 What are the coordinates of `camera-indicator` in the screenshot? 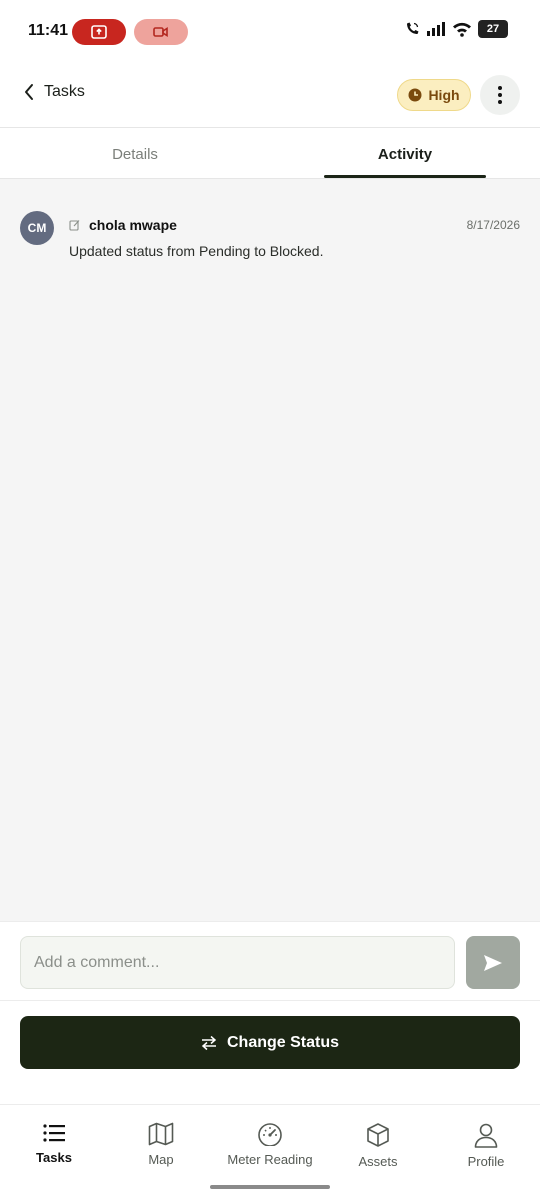 It's located at (161, 32).